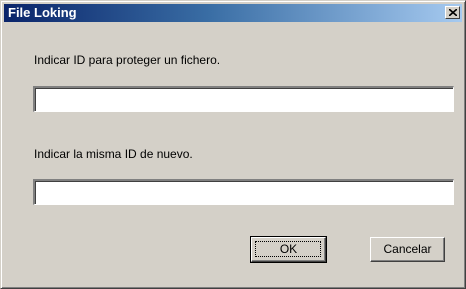 The image size is (466, 289). Describe the element at coordinates (42, 12) in the screenshot. I see `window-title: File Loking` at that location.